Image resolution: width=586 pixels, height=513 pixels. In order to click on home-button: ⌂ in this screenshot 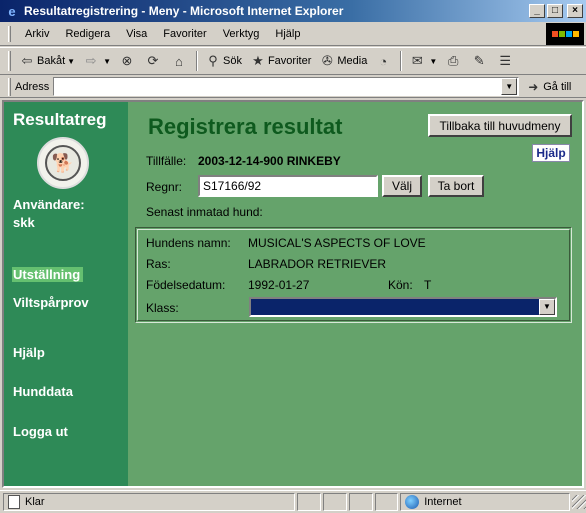, I will do `click(180, 61)`.